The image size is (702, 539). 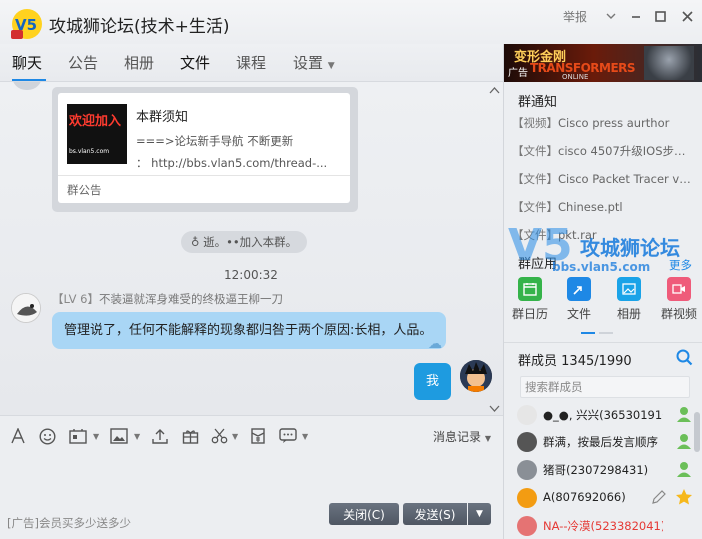 What do you see at coordinates (75, 299) in the screenshot?
I see `sender-level: 【LV 6】` at bounding box center [75, 299].